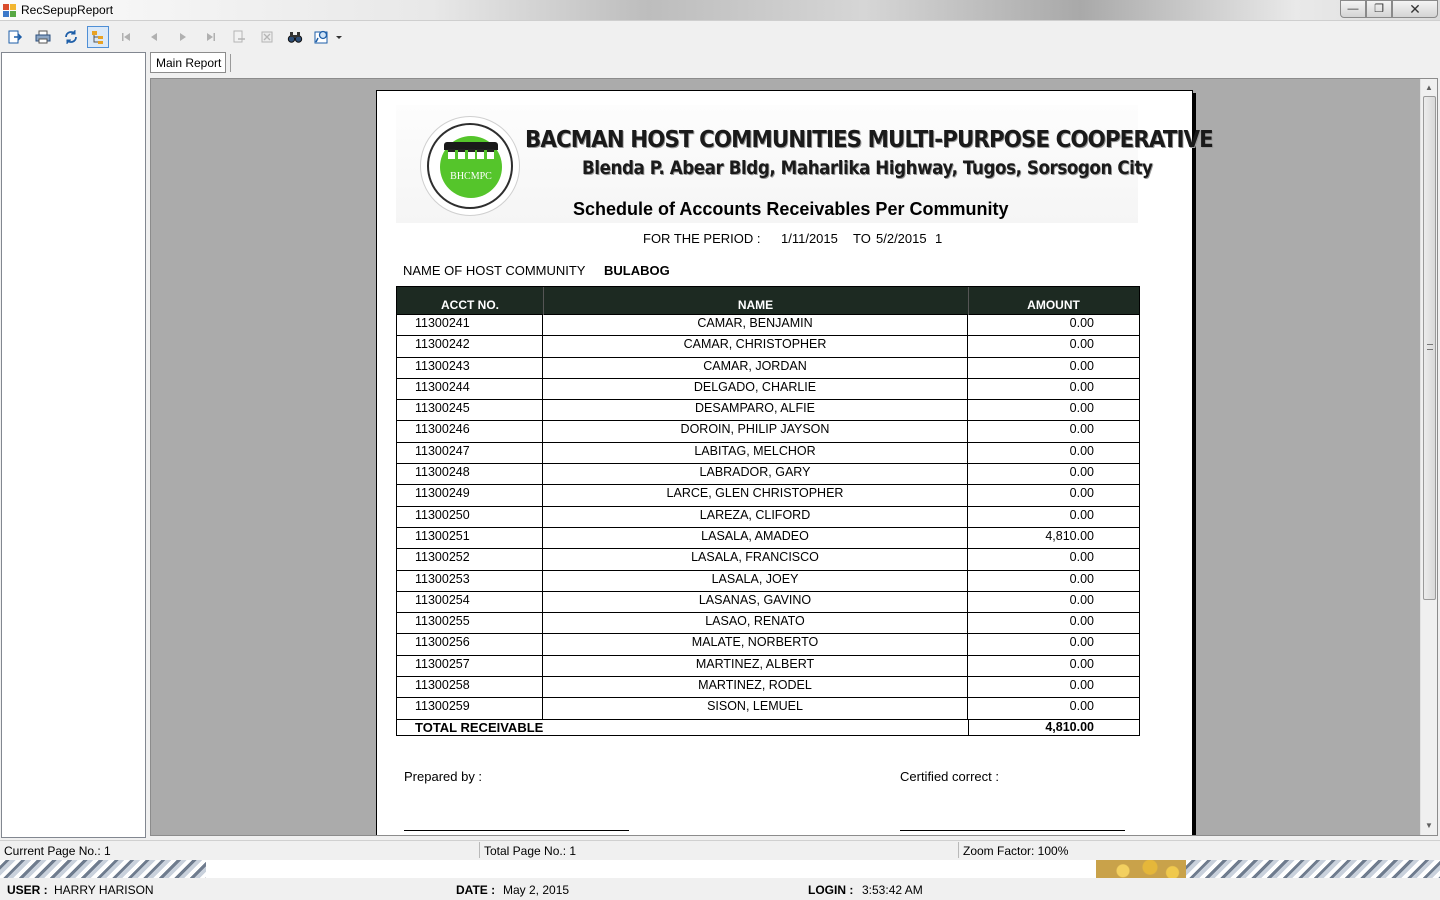  I want to click on acct-cell: 11300253, so click(470, 580).